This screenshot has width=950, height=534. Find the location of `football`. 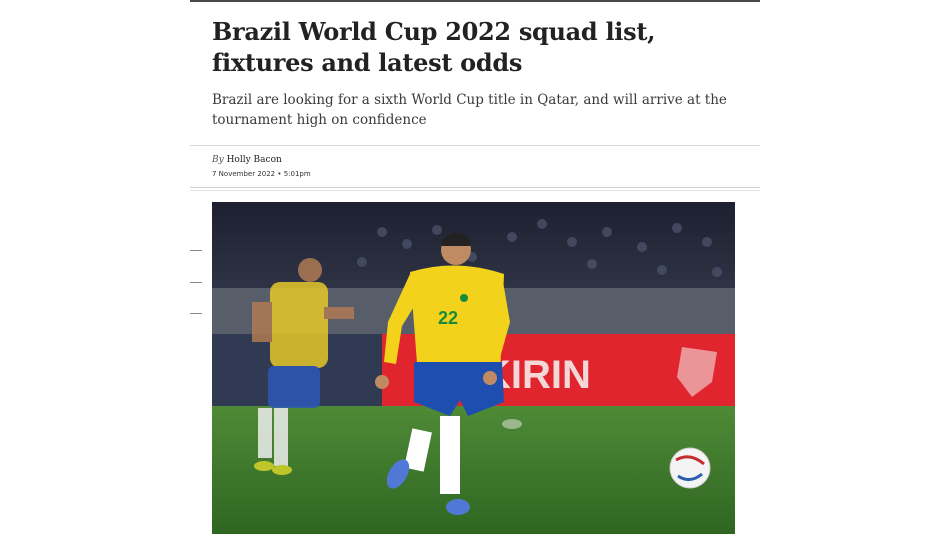

football is located at coordinates (690, 468).